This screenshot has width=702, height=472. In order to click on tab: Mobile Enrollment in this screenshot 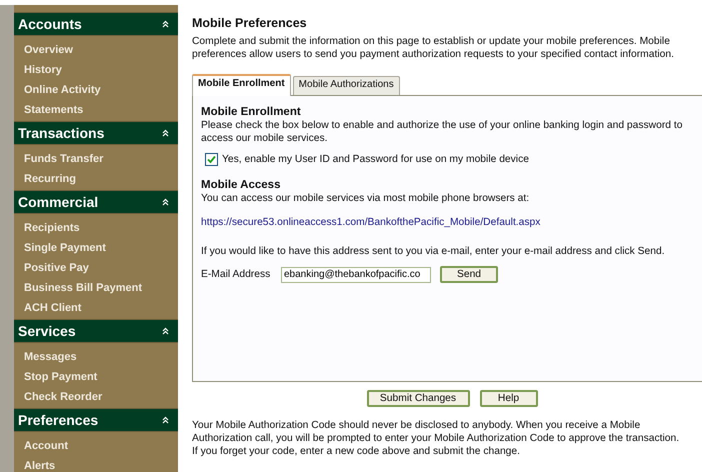, I will do `click(241, 85)`.